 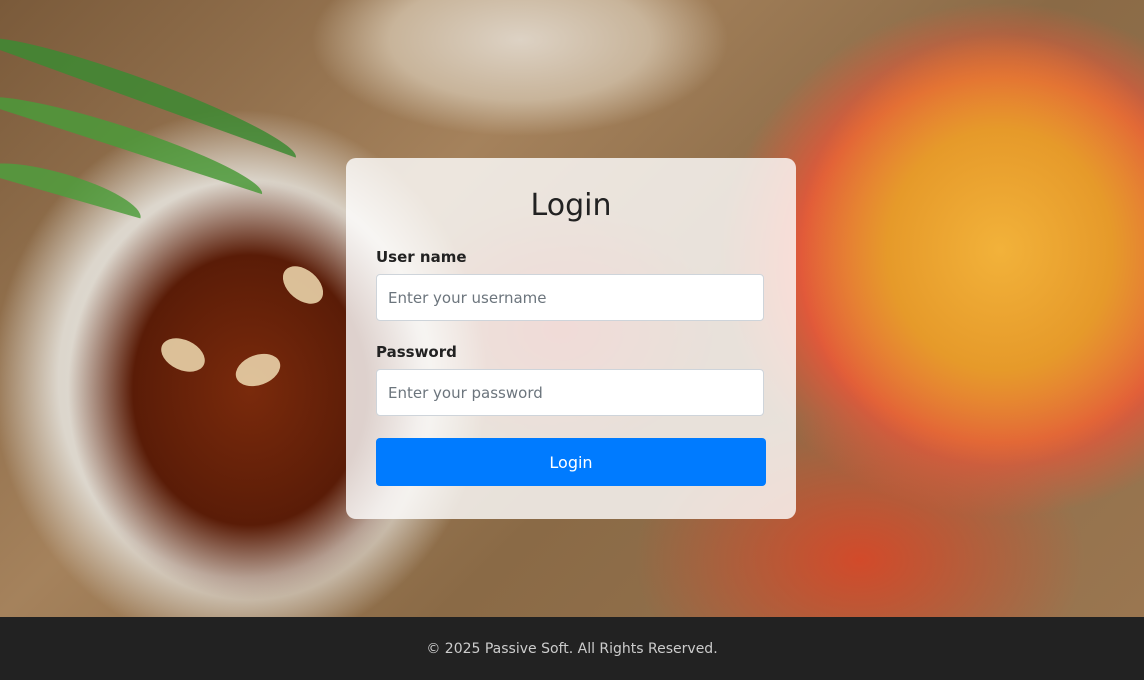 What do you see at coordinates (570, 297) in the screenshot?
I see `username-input` at bounding box center [570, 297].